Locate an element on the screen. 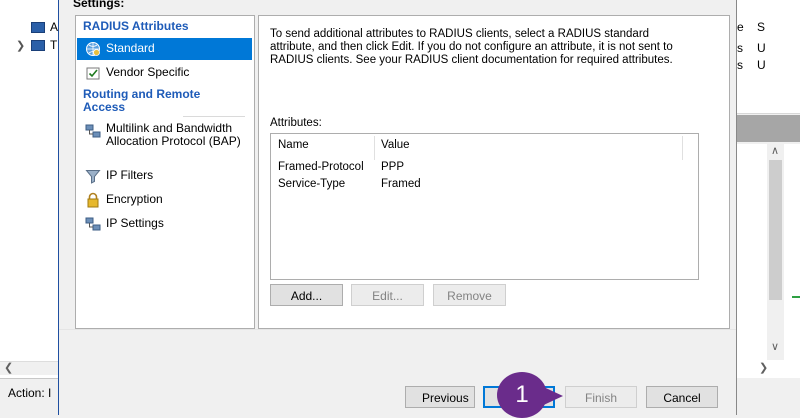  nav-section-routing-remote-access: Routing and Remote Access is located at coordinates (142, 100).